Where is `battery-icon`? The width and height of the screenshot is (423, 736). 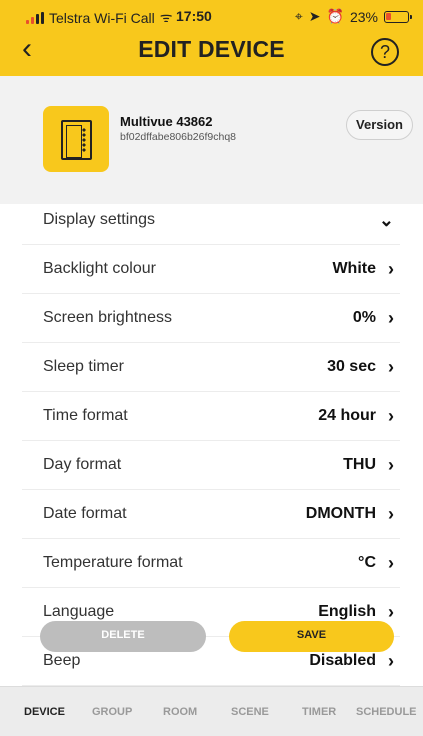 battery-icon is located at coordinates (398, 16).